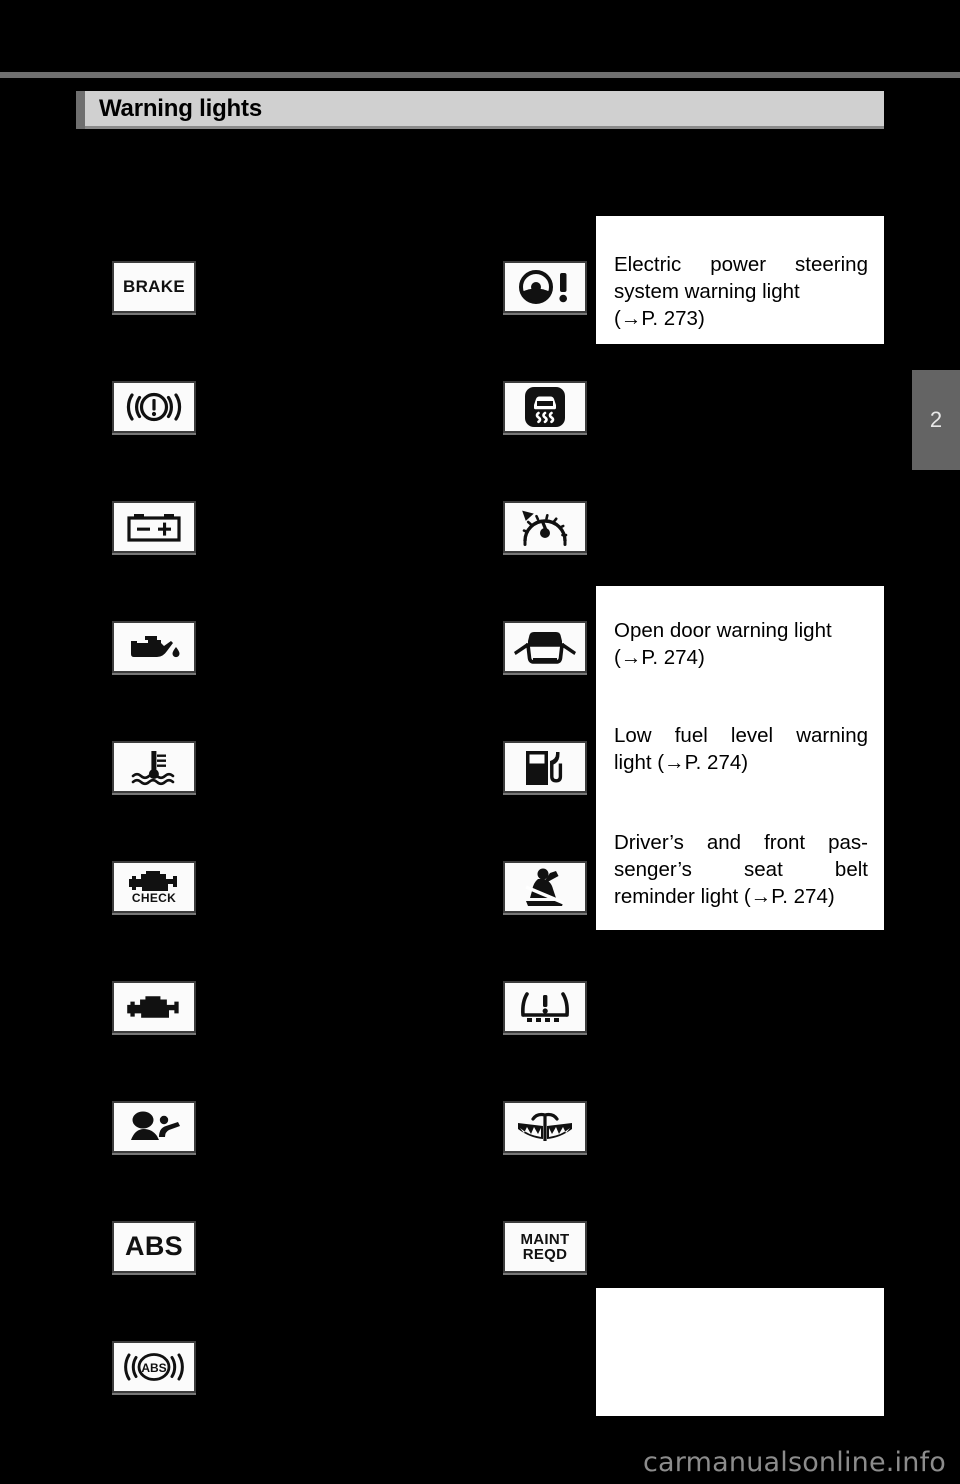 The image size is (960, 1484). What do you see at coordinates (659, 657) in the screenshot?
I see `desc-line: (→P. 274)` at bounding box center [659, 657].